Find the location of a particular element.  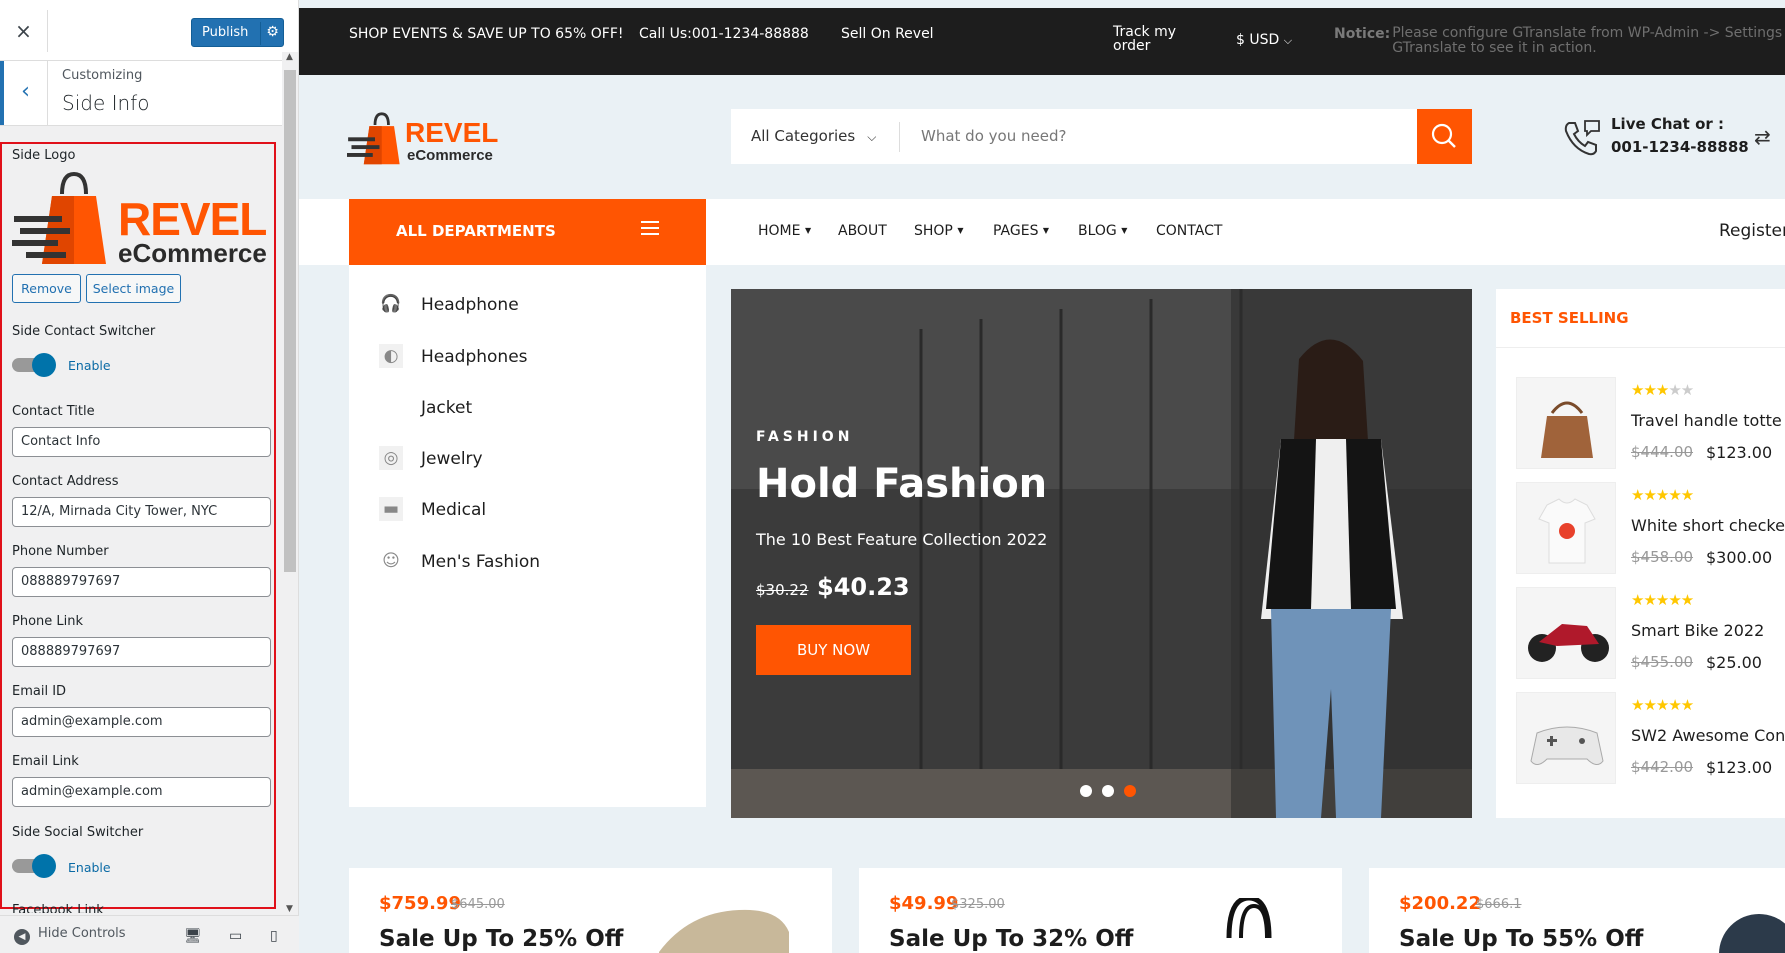

live-chat-phone: 001-1234-88888 is located at coordinates (1680, 147).